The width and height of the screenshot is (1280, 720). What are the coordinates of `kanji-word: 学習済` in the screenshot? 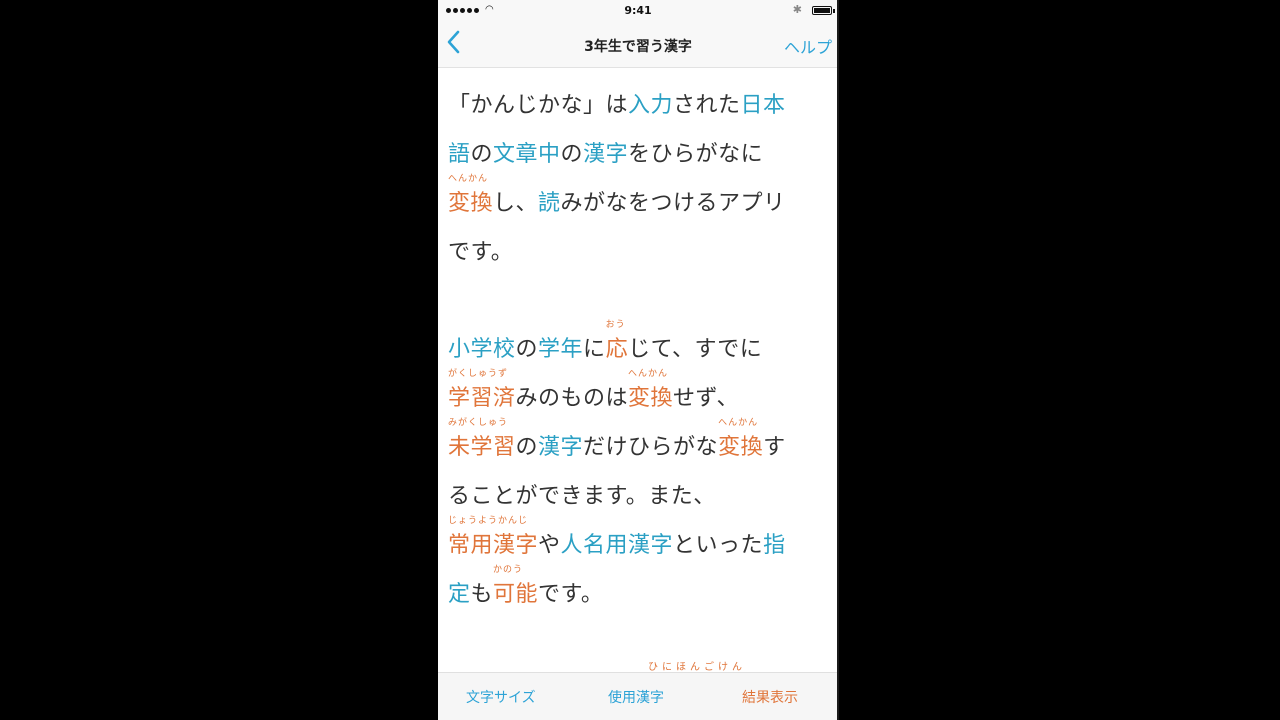 It's located at (482, 398).